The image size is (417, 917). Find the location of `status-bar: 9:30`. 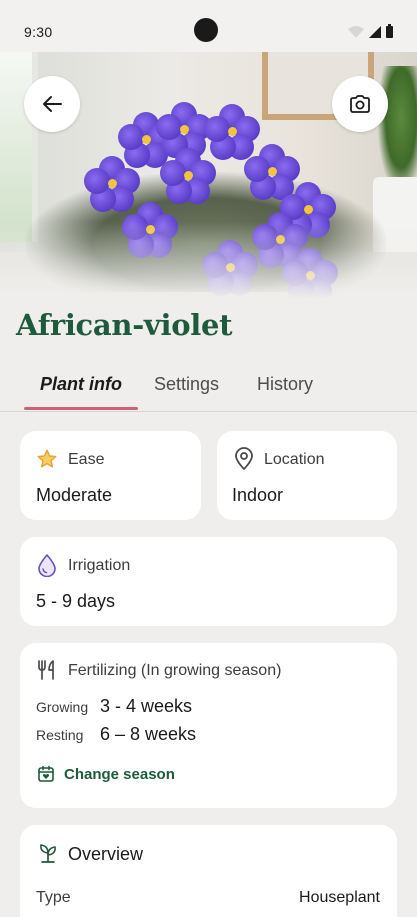

status-bar: 9:30 is located at coordinates (208, 26).